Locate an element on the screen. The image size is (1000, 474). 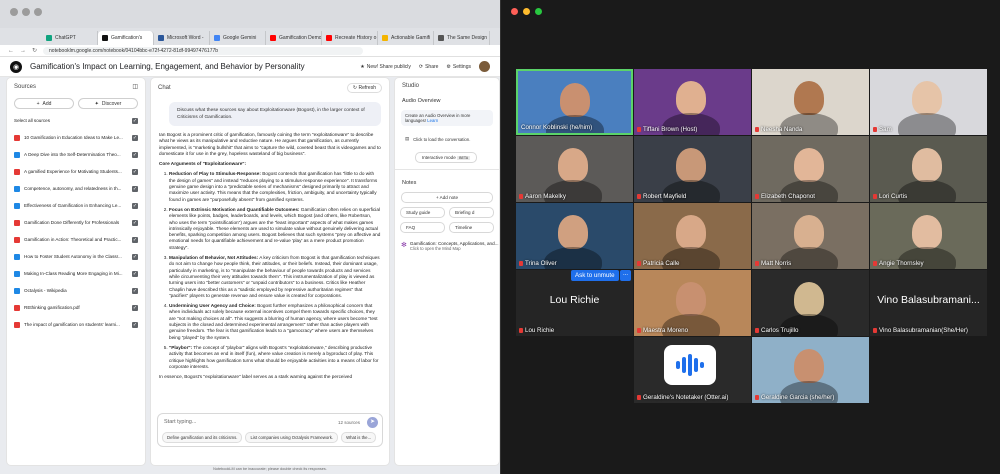
participant-tile: Lori Curtis is located at coordinates (928, 169).